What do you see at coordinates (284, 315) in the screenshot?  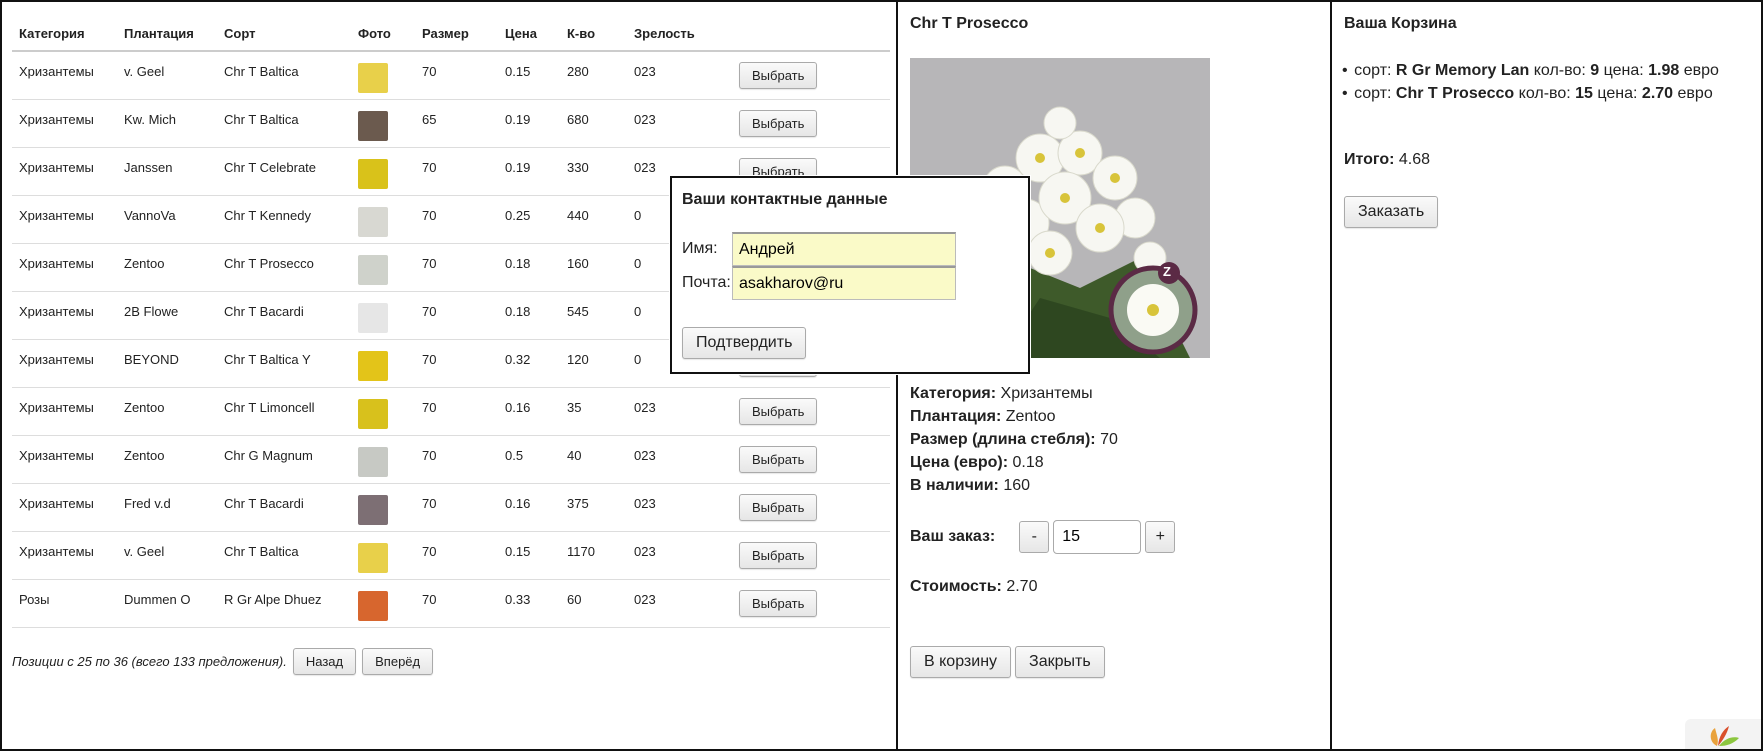 I see `cell-variety: Chr T Bacardi` at bounding box center [284, 315].